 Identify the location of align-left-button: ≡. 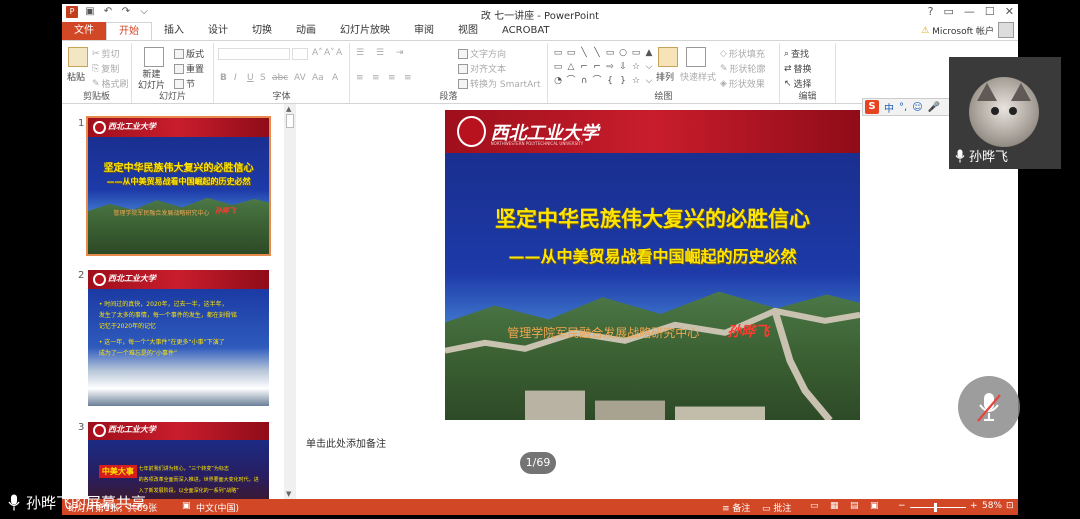
(360, 78).